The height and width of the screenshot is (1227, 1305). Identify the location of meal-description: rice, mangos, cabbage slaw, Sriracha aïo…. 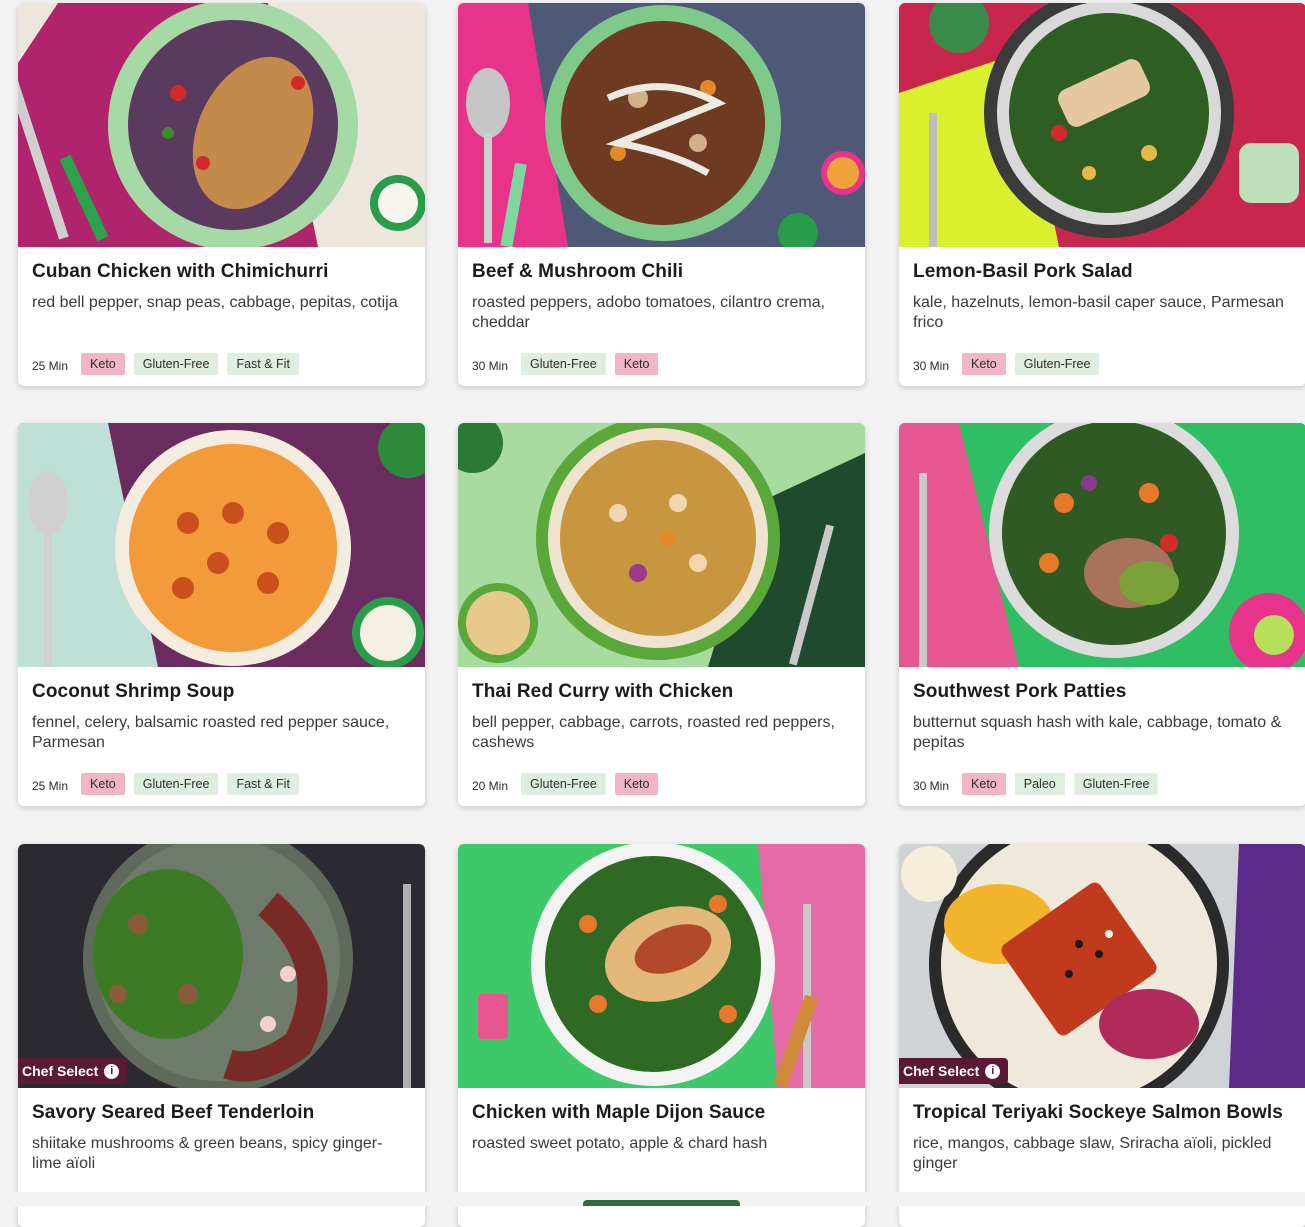
(1092, 1153).